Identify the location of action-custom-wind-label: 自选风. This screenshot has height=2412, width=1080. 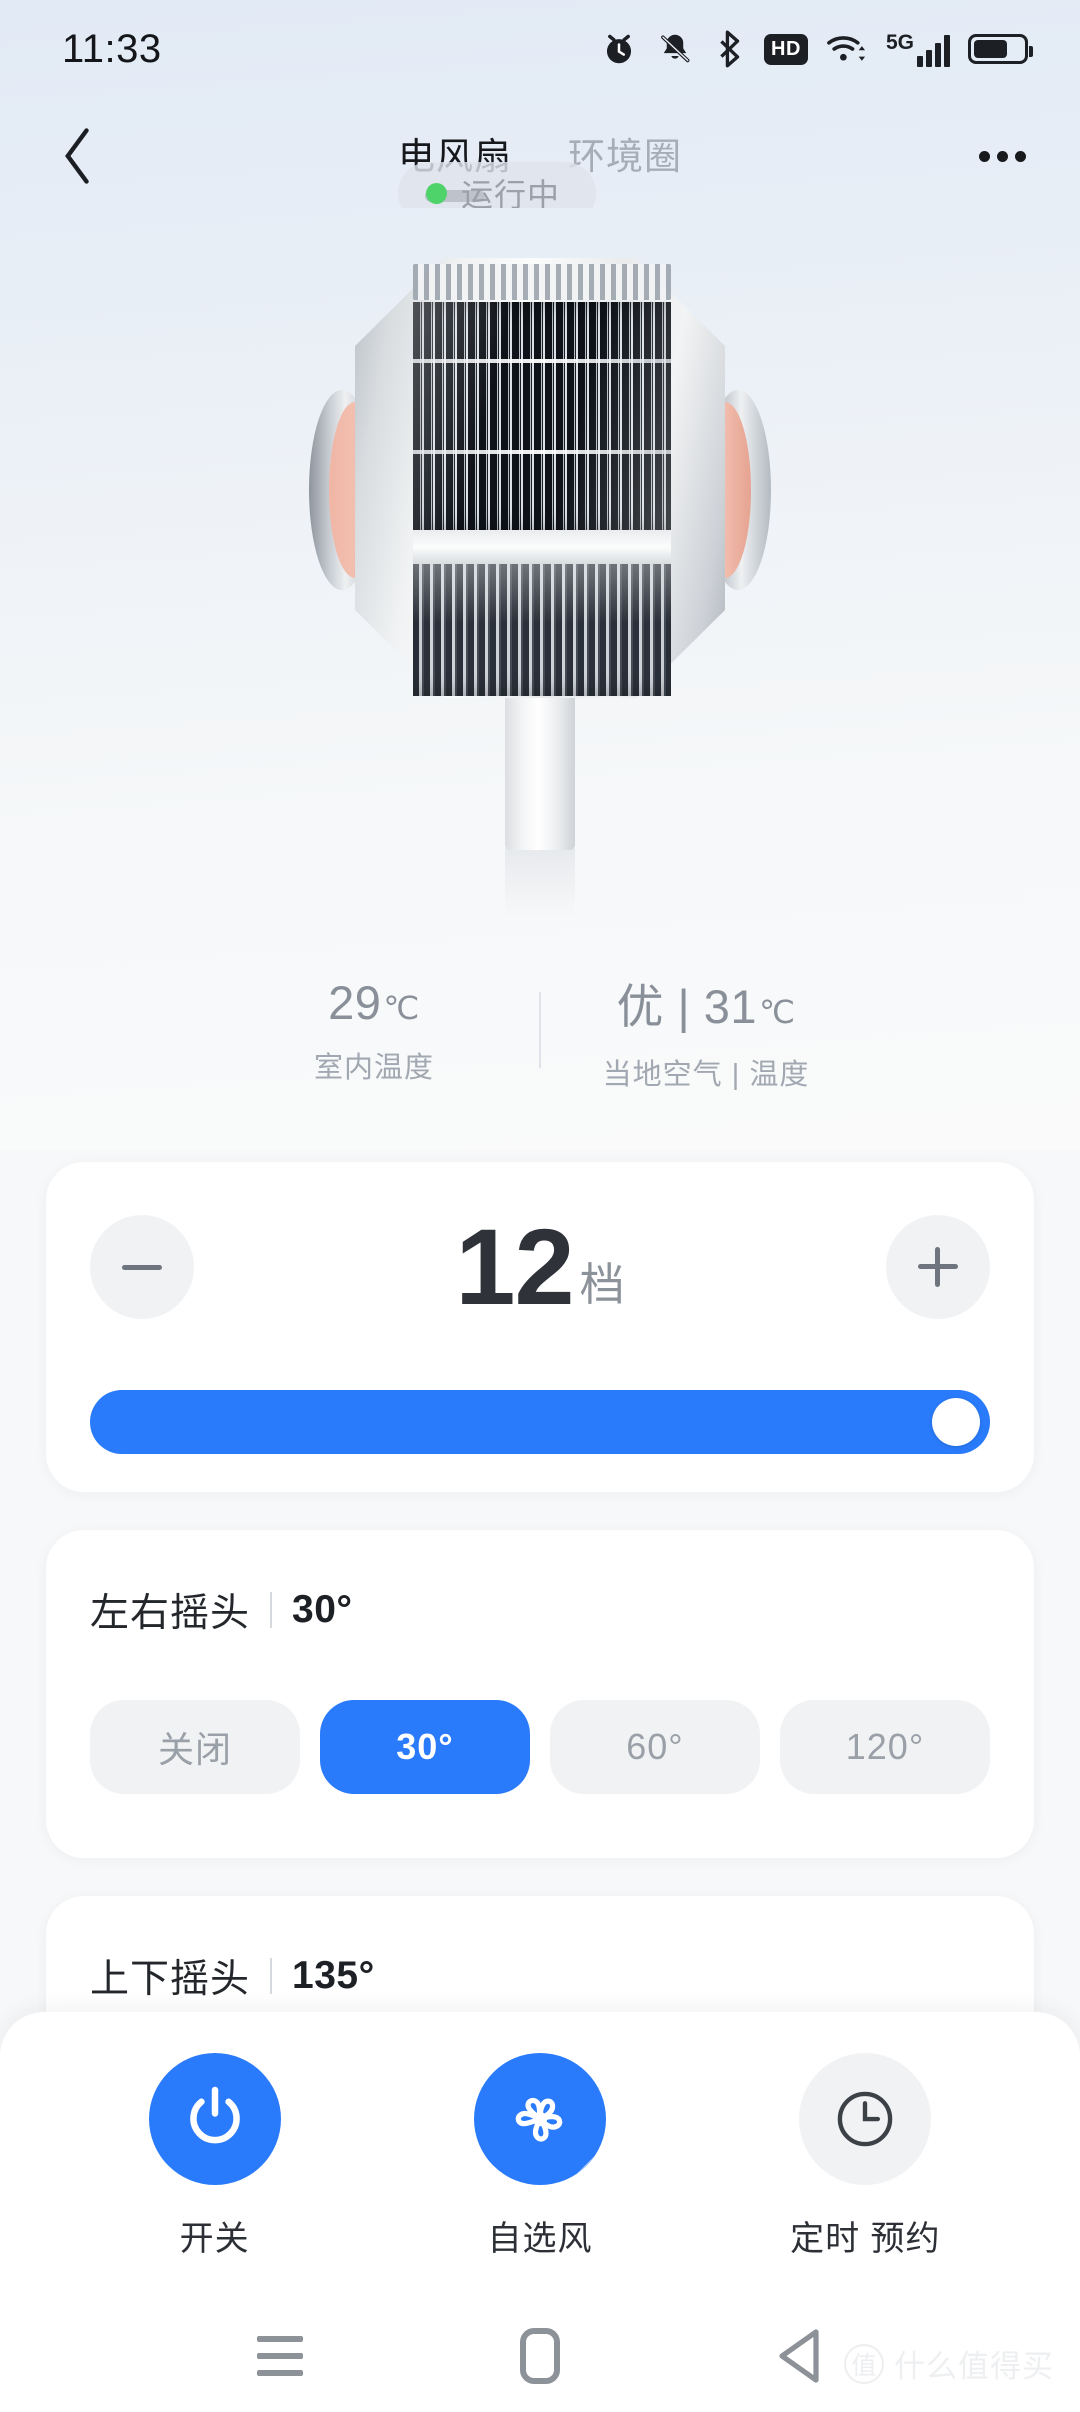
(540, 2238).